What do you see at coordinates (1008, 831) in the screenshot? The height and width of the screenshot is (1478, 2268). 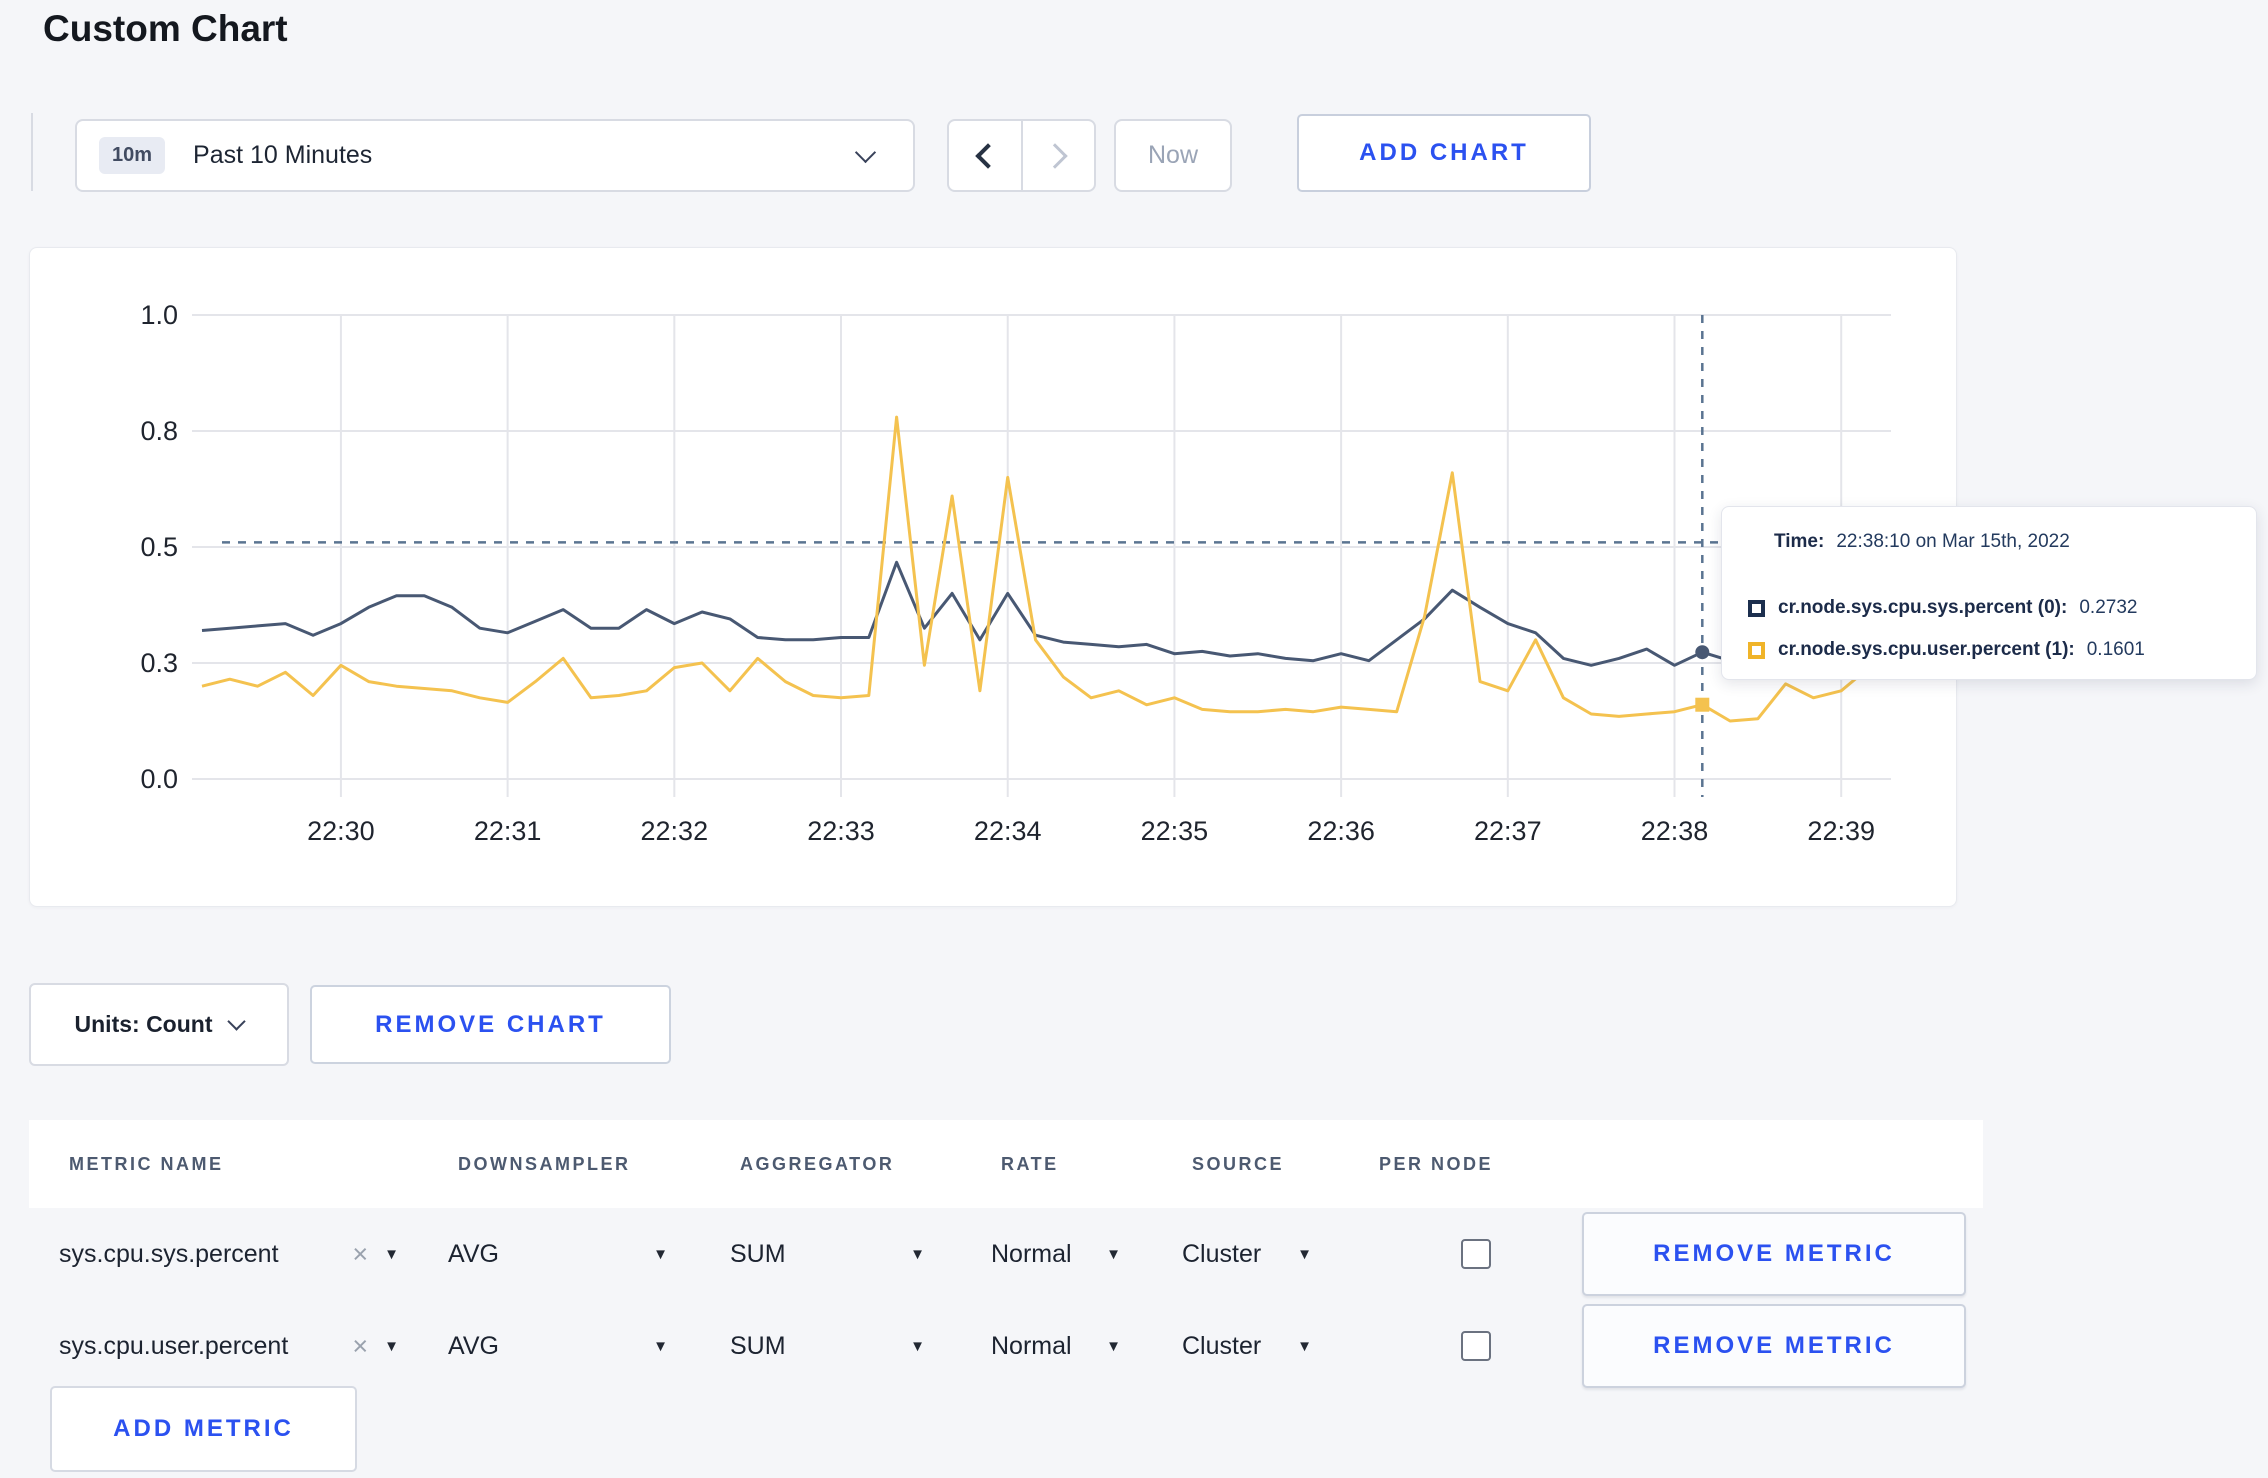 I see `svg-text: 22:34` at bounding box center [1008, 831].